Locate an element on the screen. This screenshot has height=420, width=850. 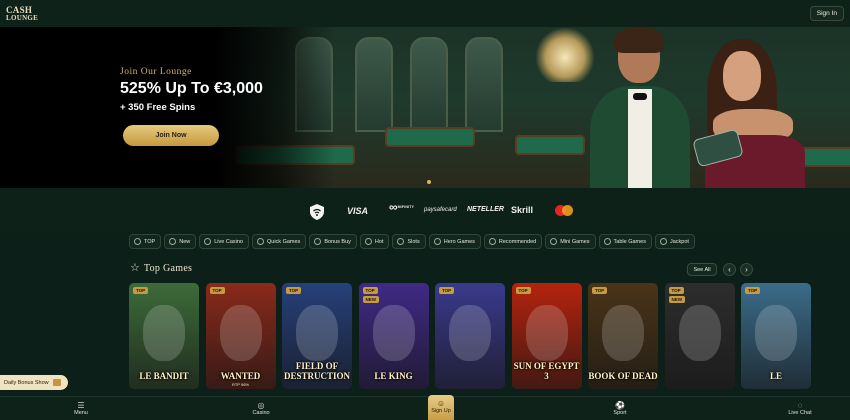
category-label: Hot is located at coordinates (379, 241).